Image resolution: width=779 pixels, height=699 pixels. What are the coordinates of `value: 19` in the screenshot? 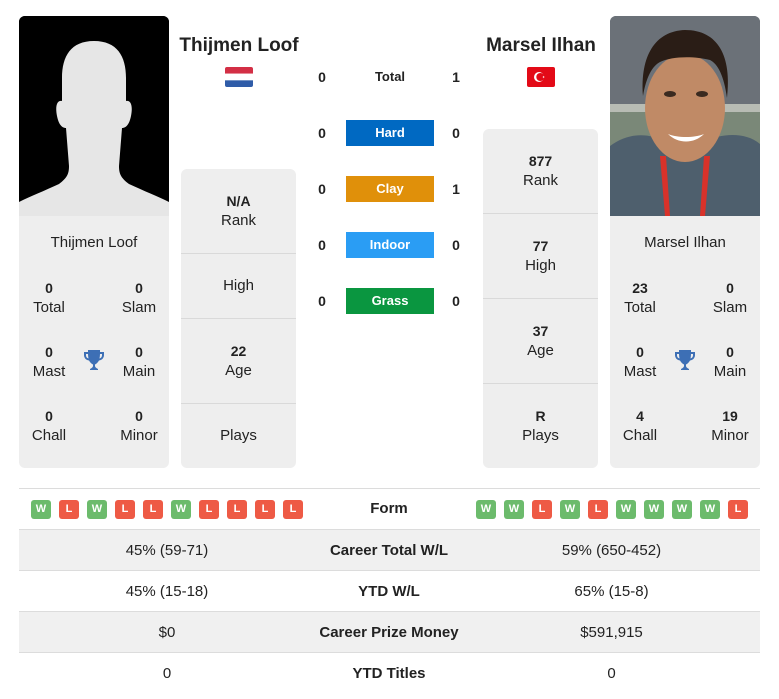 It's located at (730, 416).